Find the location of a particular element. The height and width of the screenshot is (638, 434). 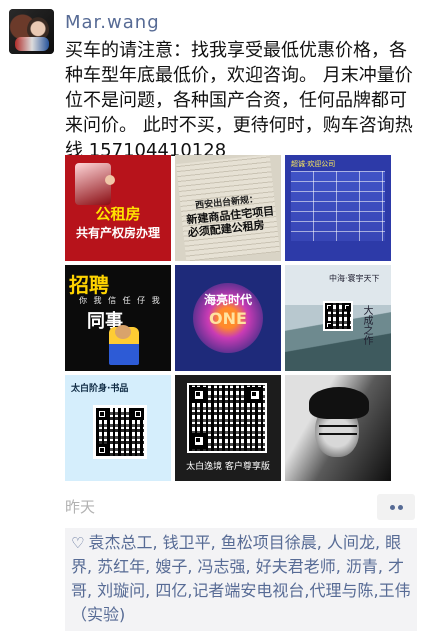

photo-3-table is located at coordinates (338, 206).